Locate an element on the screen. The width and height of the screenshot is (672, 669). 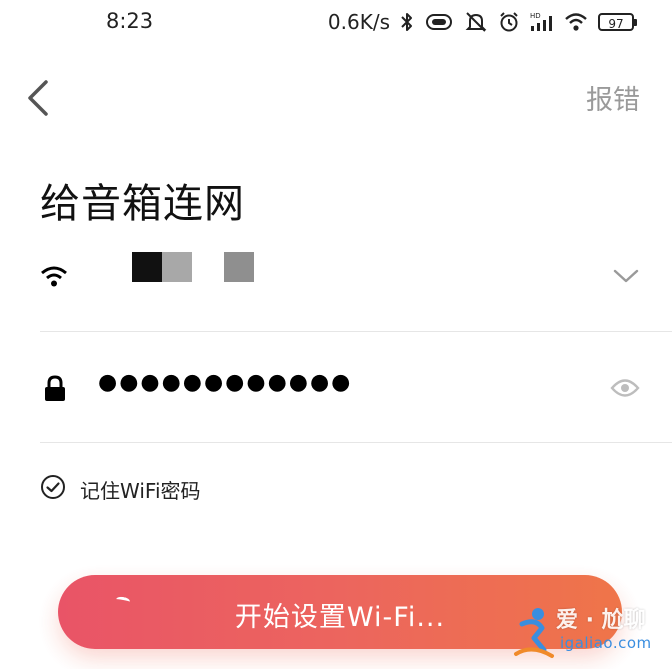
wifi-network-selector is located at coordinates (356, 277).